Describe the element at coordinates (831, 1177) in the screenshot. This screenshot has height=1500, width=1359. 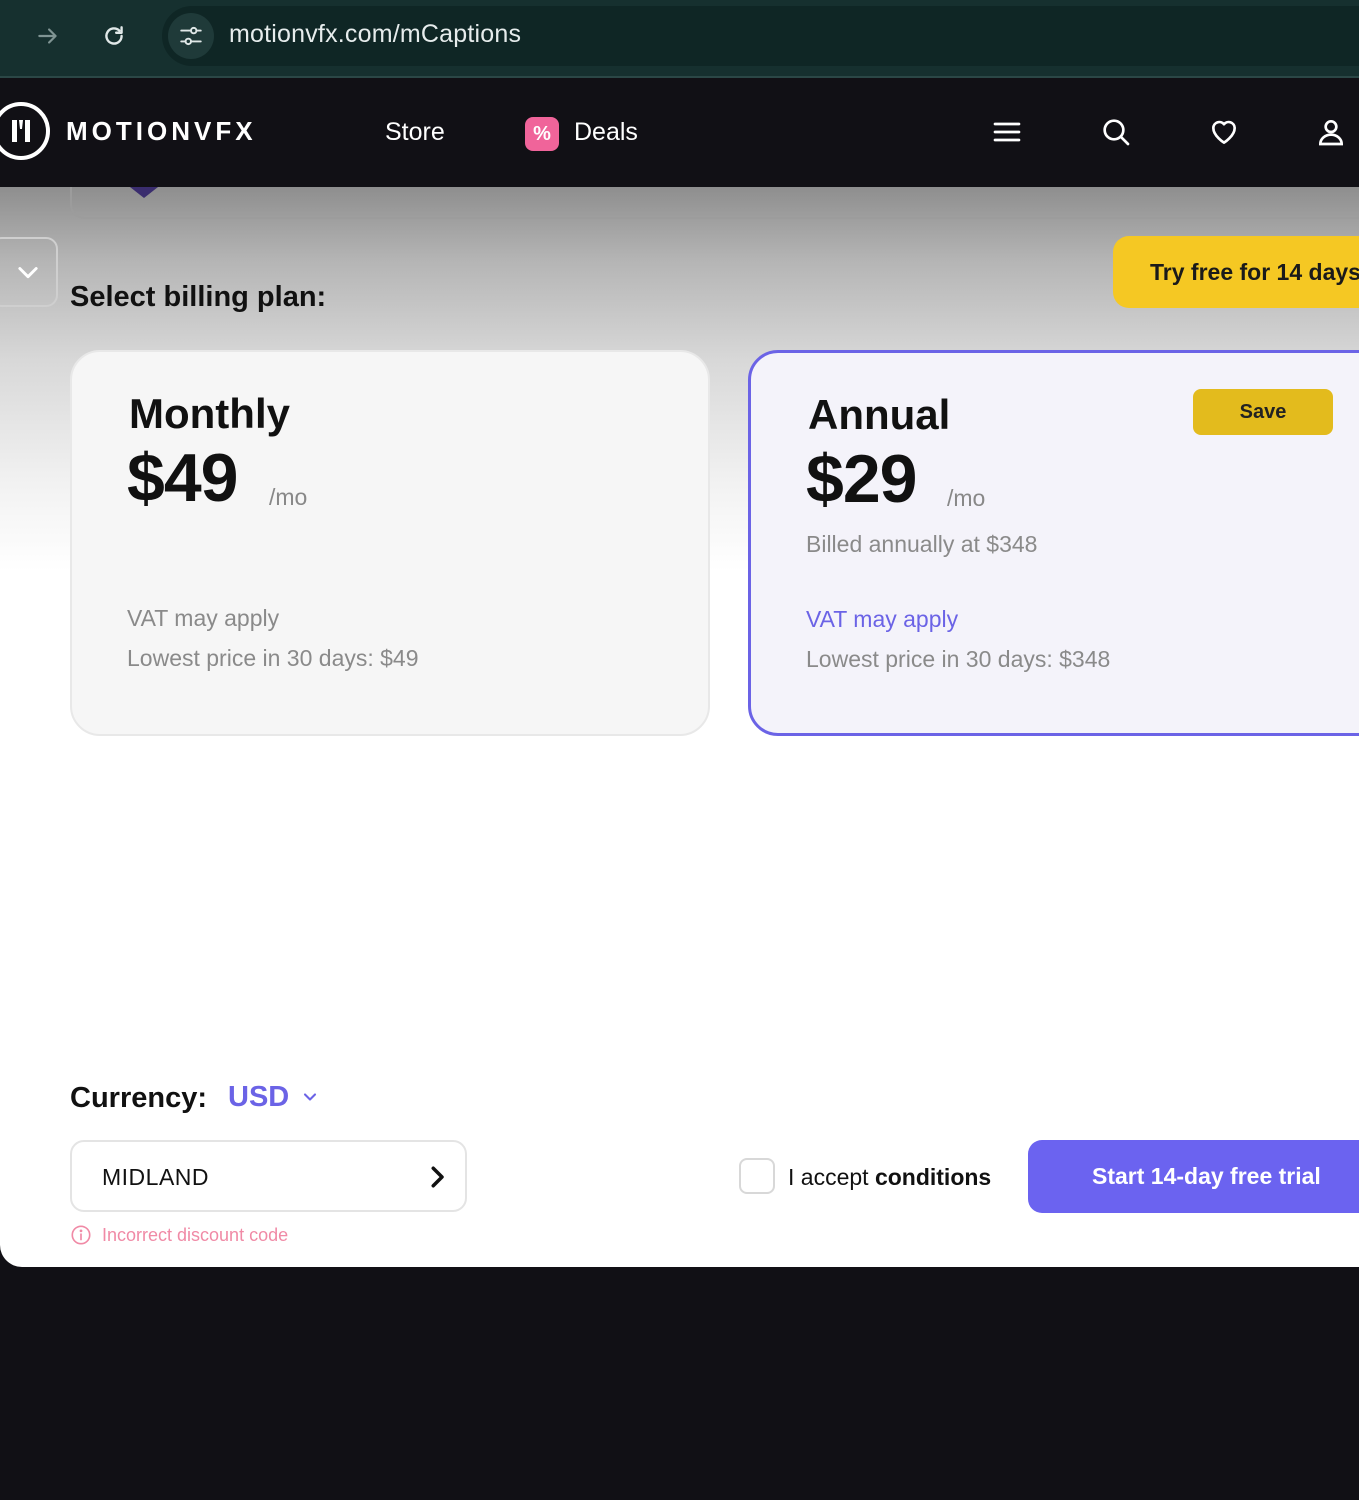
I see `accept-prefix: I accept` at that location.